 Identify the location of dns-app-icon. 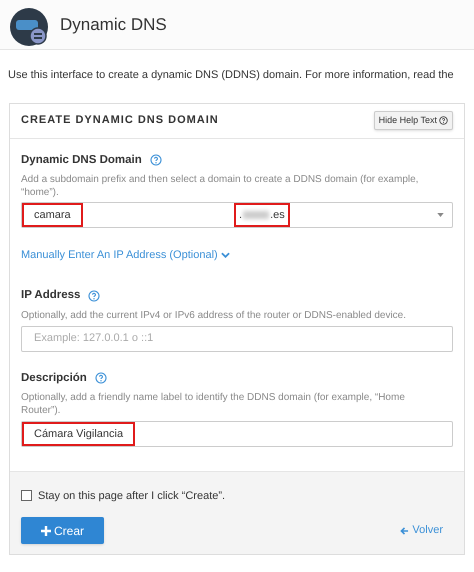
(29, 27).